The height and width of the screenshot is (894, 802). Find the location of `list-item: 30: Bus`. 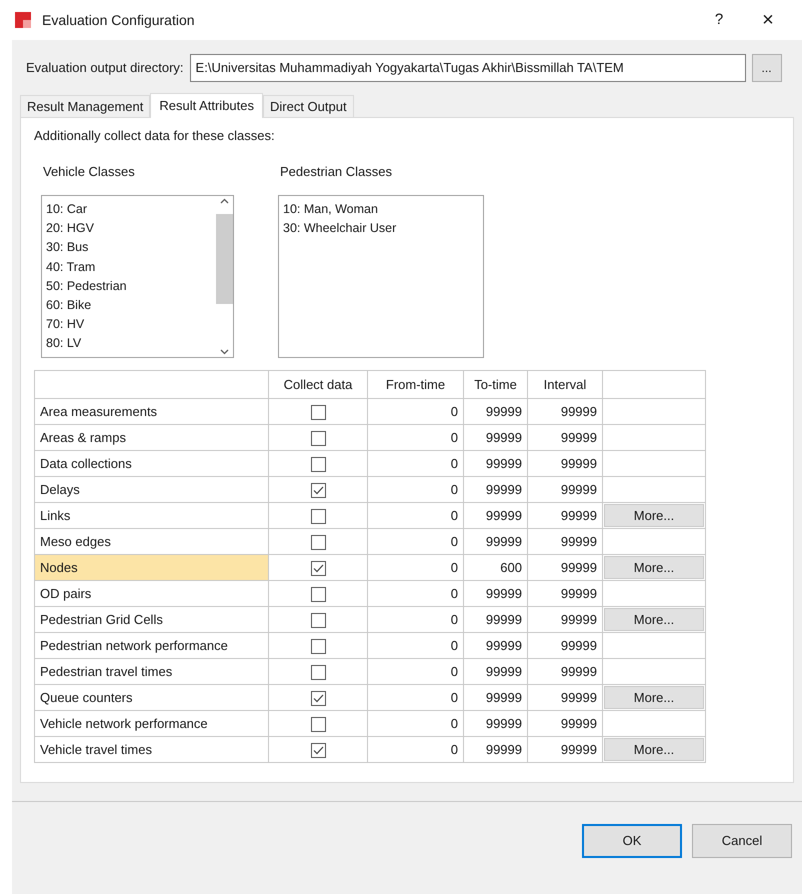

list-item: 30: Bus is located at coordinates (131, 248).